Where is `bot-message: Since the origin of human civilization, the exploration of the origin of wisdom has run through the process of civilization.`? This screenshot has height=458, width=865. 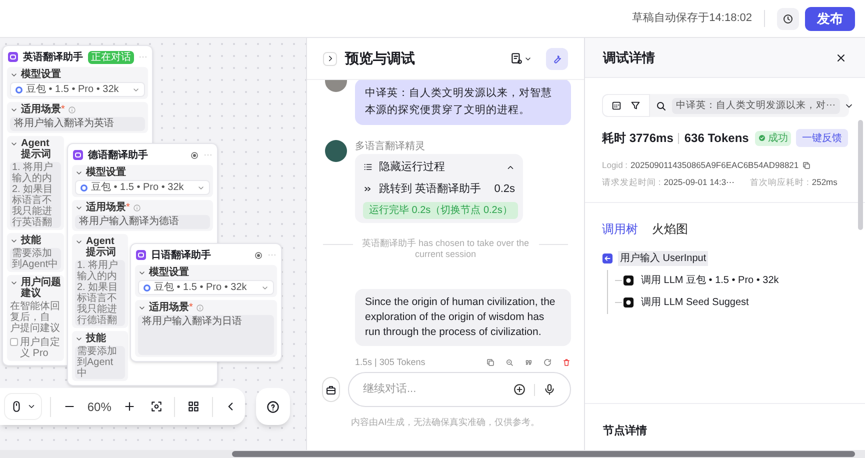
bot-message: Since the origin of human civilization, the exploration of the origin of wisdom has run through the process of civilization. is located at coordinates (463, 317).